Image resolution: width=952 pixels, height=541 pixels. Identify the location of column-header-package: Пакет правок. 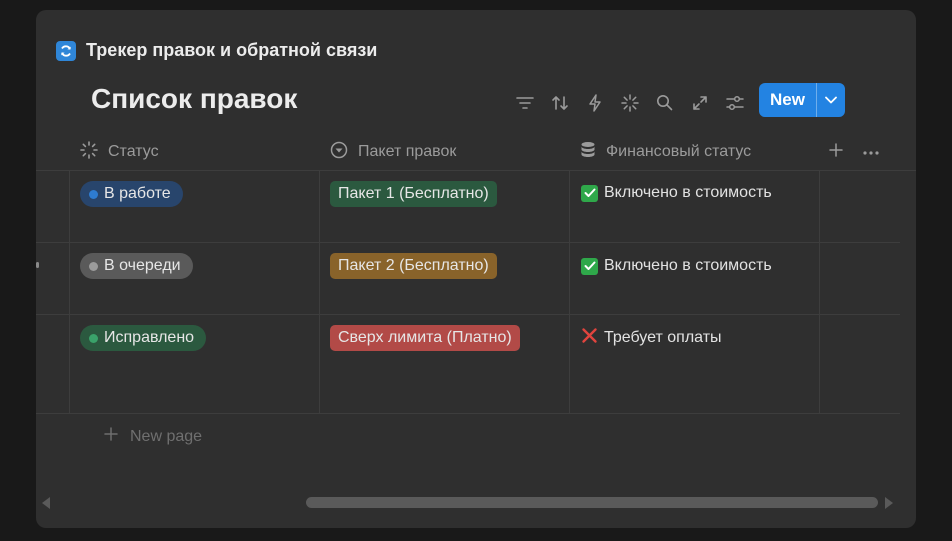
(393, 152).